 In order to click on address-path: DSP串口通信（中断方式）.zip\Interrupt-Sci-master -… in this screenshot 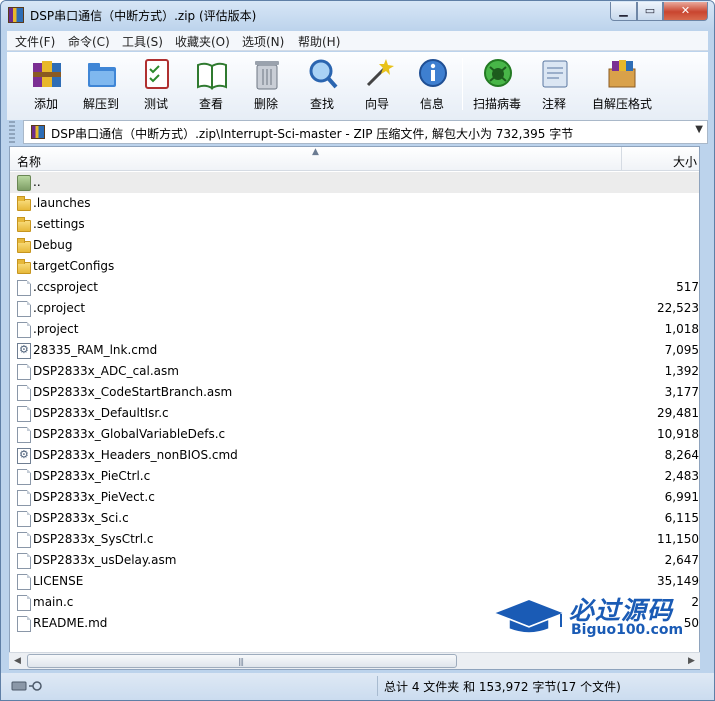, I will do `click(312, 134)`.